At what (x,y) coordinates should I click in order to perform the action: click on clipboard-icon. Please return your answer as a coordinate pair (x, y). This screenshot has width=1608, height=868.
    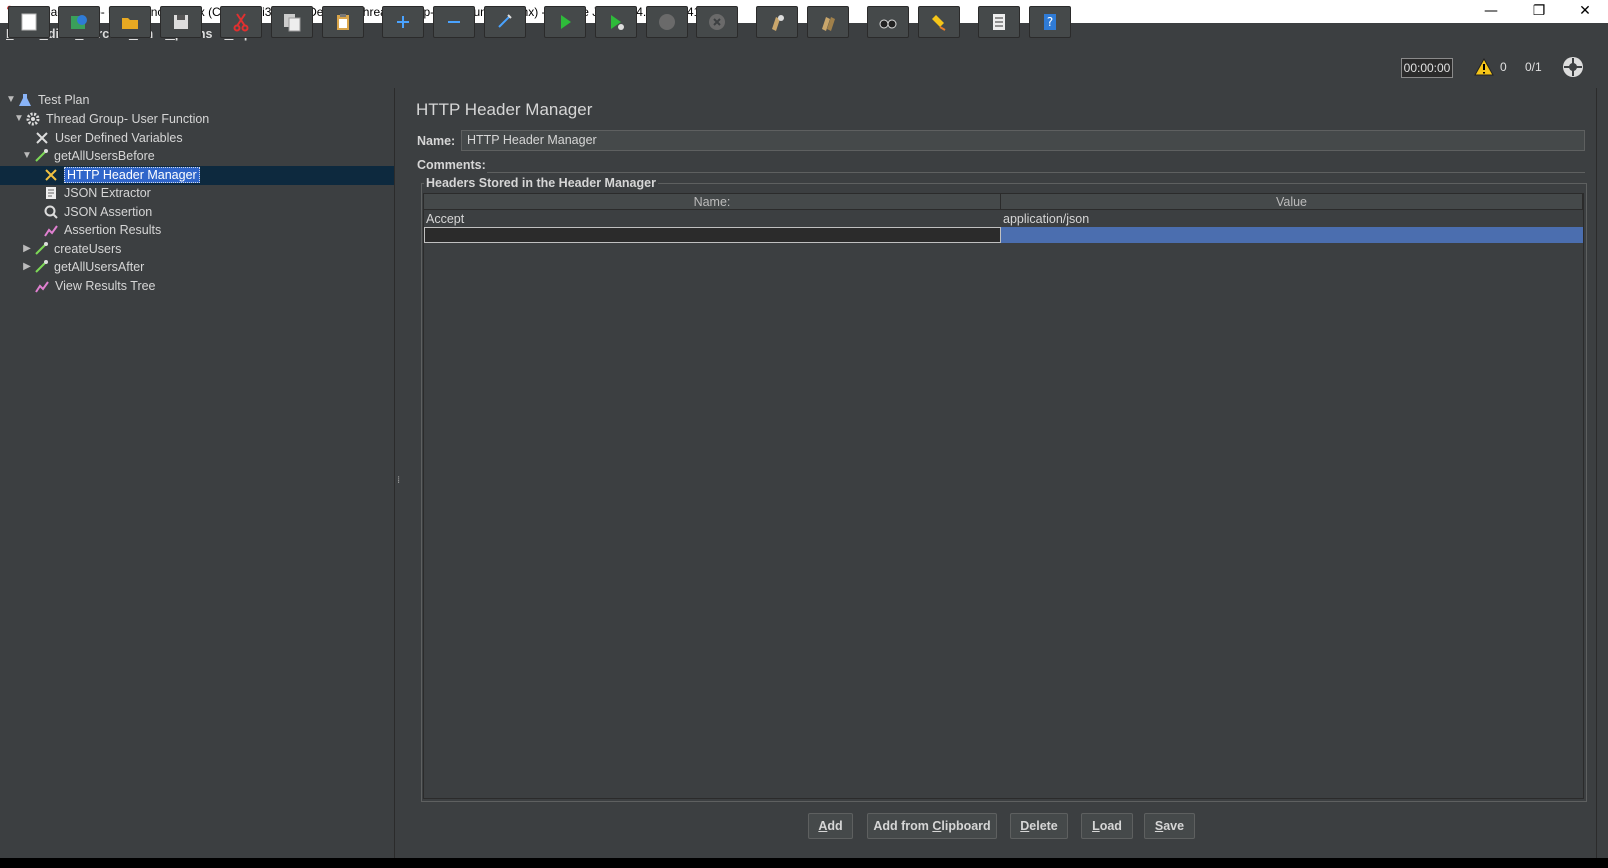
    Looking at the image, I should click on (343, 22).